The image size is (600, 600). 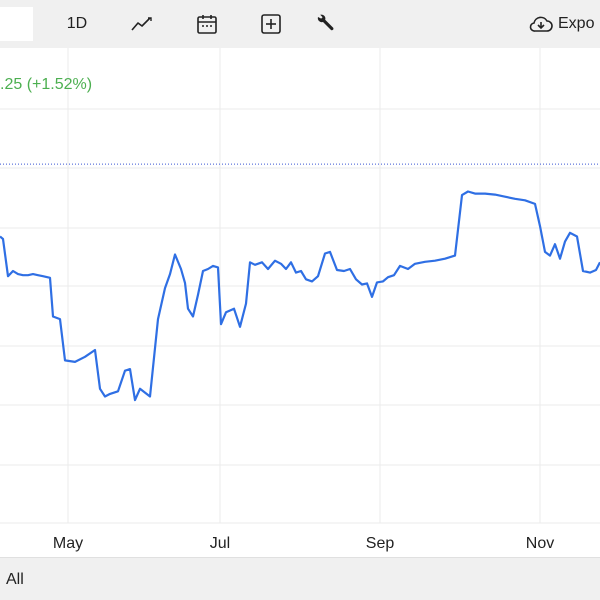 I want to click on x-axis-ticks: May Jul Sep Nov, so click(x=303, y=543).